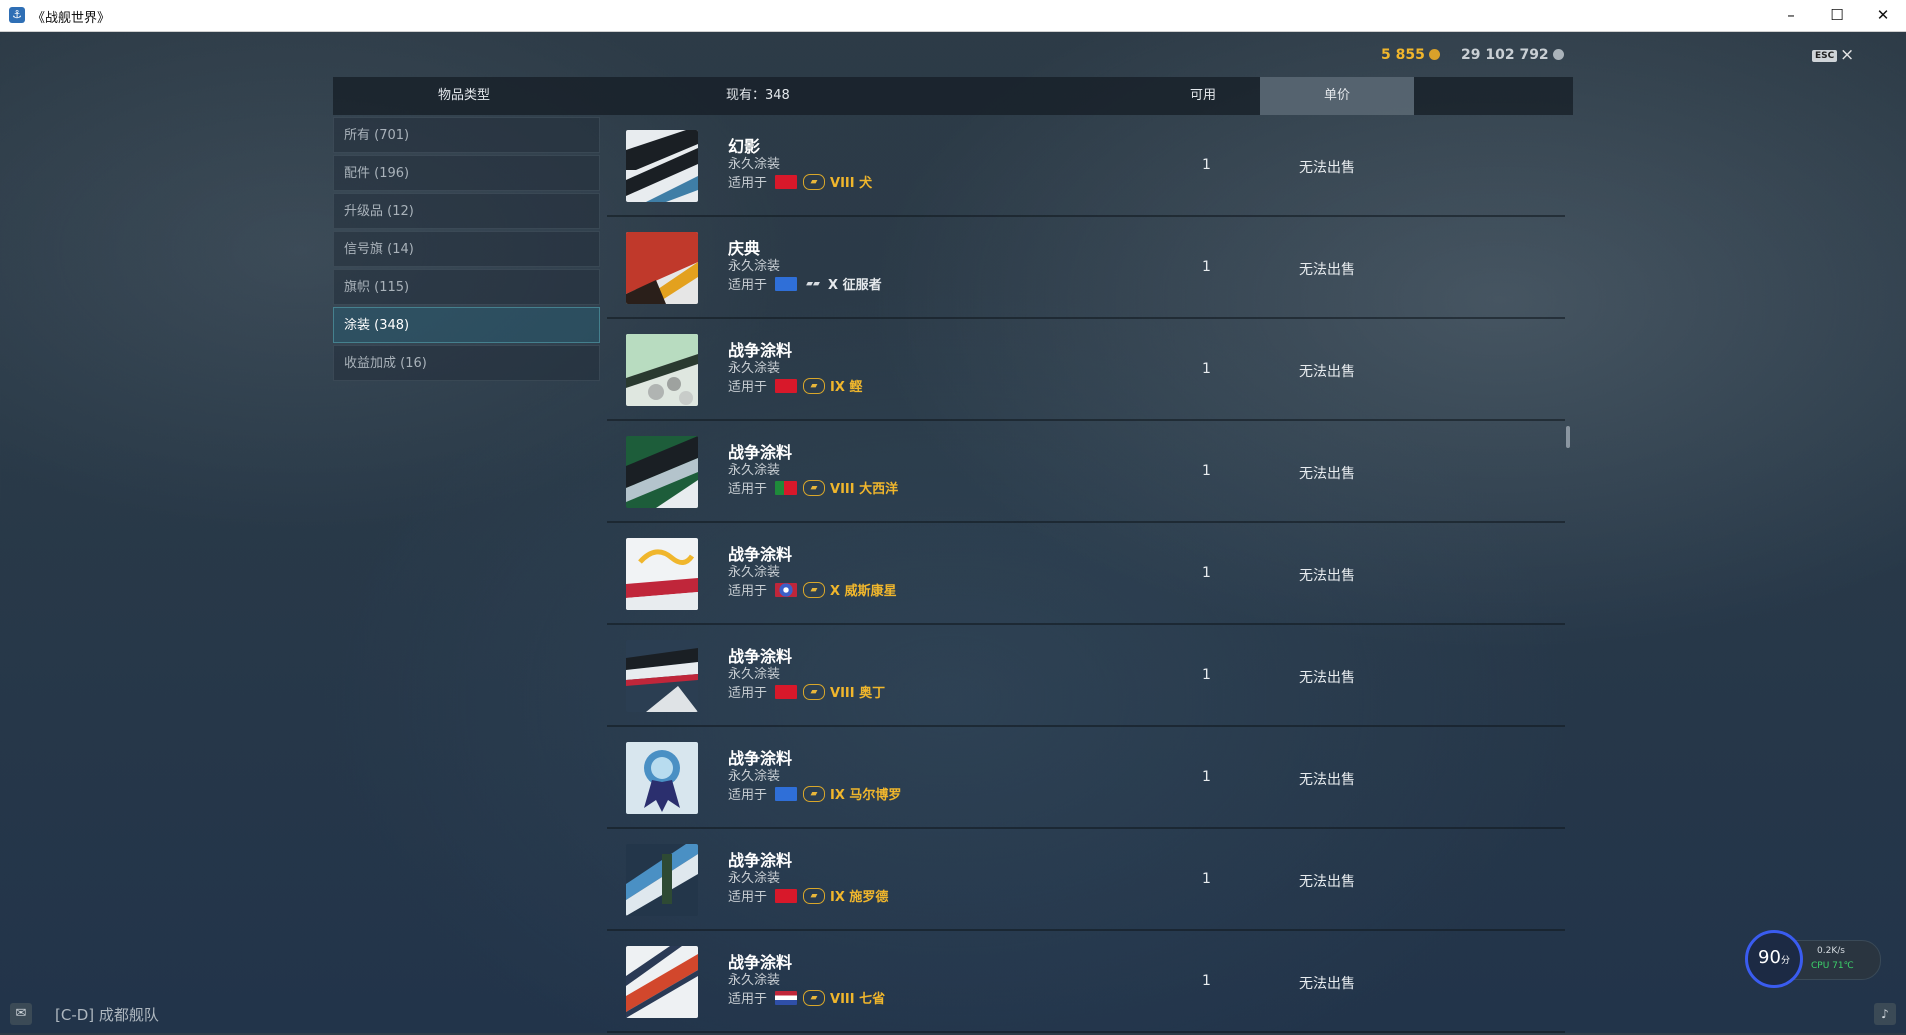 This screenshot has width=1906, height=1035. Describe the element at coordinates (1086, 983) in the screenshot. I see `list-item: 战争涂料 永久涂装 适用于 ▰ VIII 七省 1 无法出售` at that location.